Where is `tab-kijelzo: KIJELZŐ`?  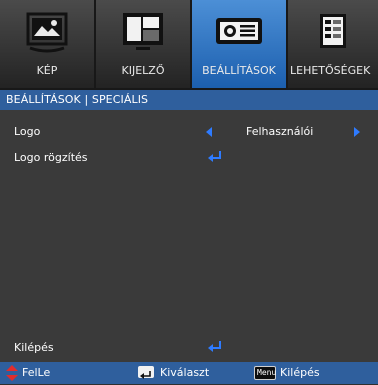
tab-kijelzo: KIJELZŐ is located at coordinates (143, 44).